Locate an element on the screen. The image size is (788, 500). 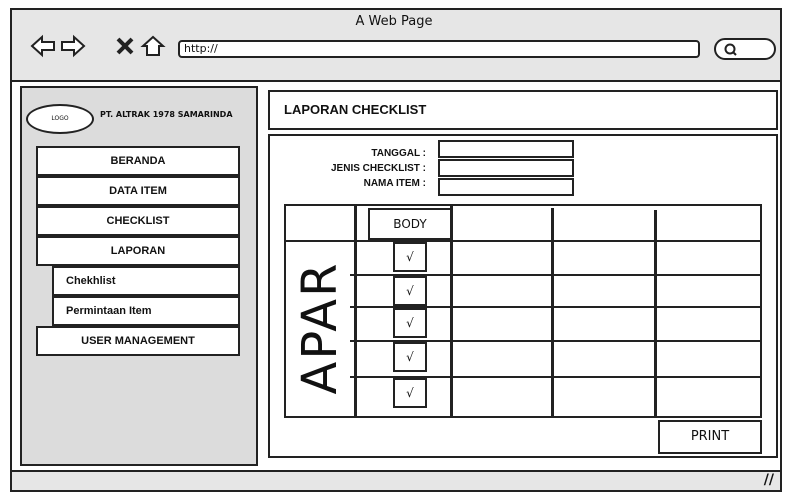
back-arrow-icon is located at coordinates (43, 46).